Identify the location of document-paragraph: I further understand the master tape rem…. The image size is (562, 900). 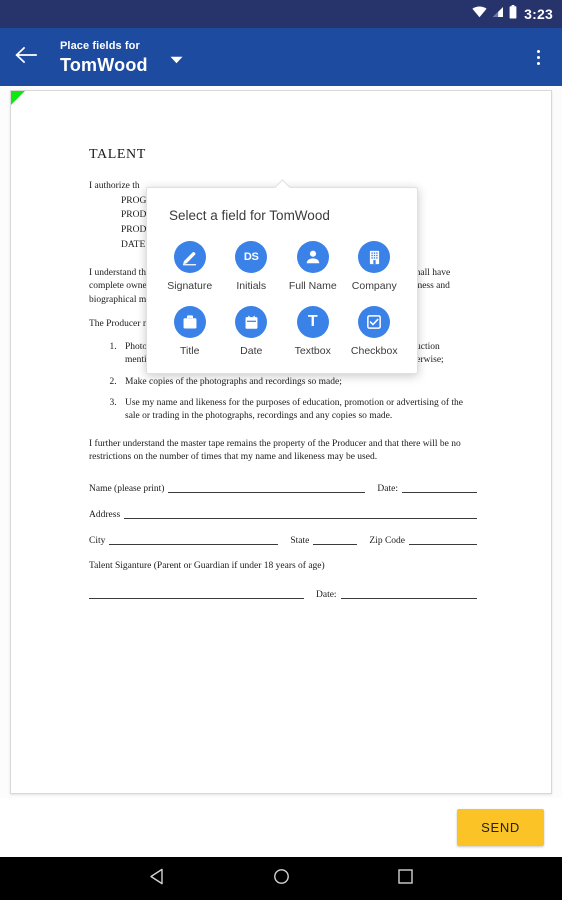
(275, 450).